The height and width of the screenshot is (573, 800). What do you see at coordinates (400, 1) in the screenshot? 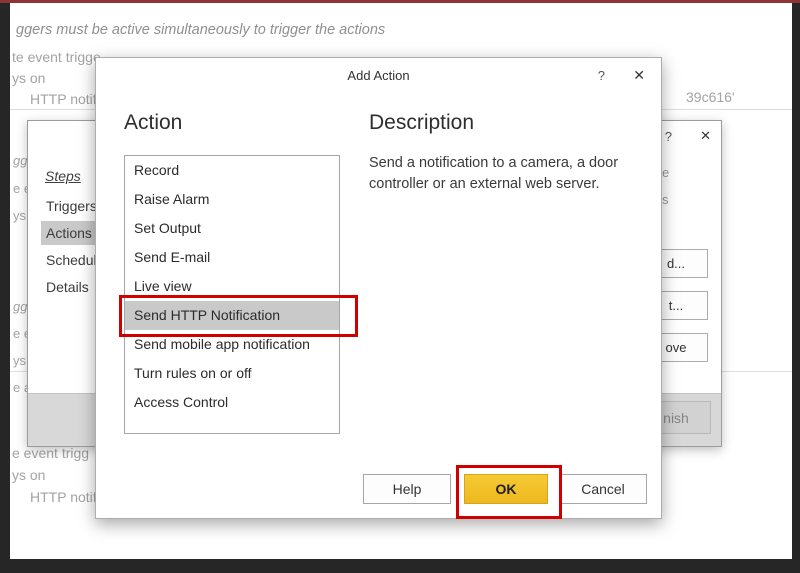
I see `window-top-edge` at bounding box center [400, 1].